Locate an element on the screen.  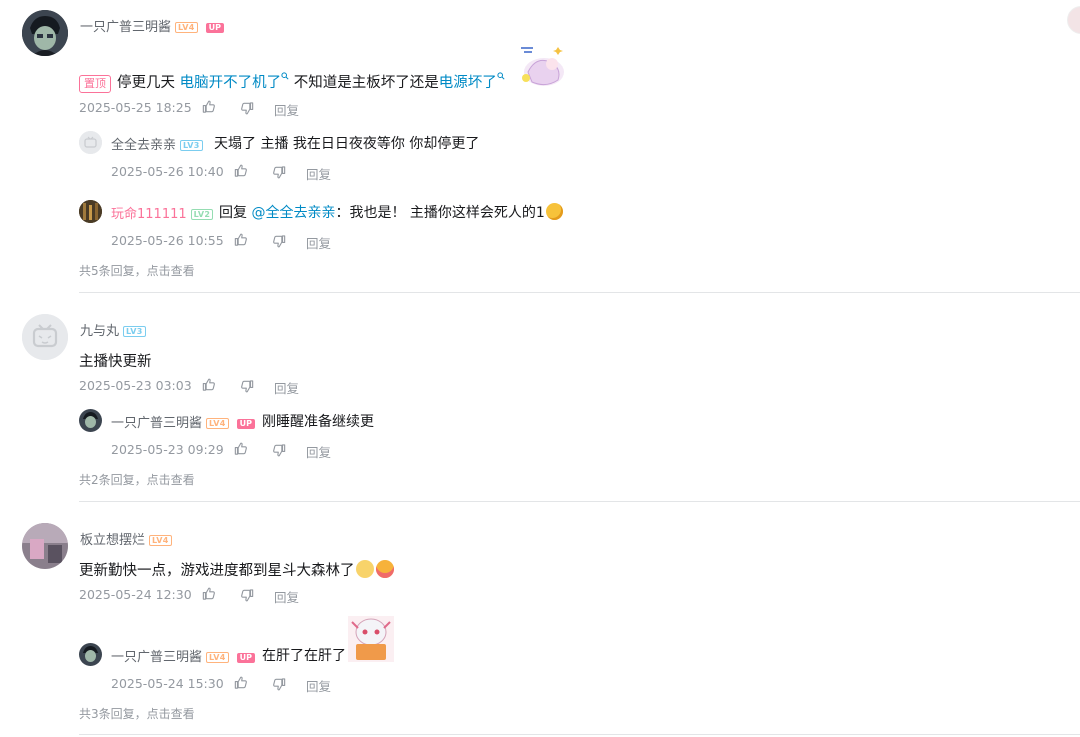
comment-text: 更新勤快一点，游戏进度都到星斗大森林了 is located at coordinates (217, 571).